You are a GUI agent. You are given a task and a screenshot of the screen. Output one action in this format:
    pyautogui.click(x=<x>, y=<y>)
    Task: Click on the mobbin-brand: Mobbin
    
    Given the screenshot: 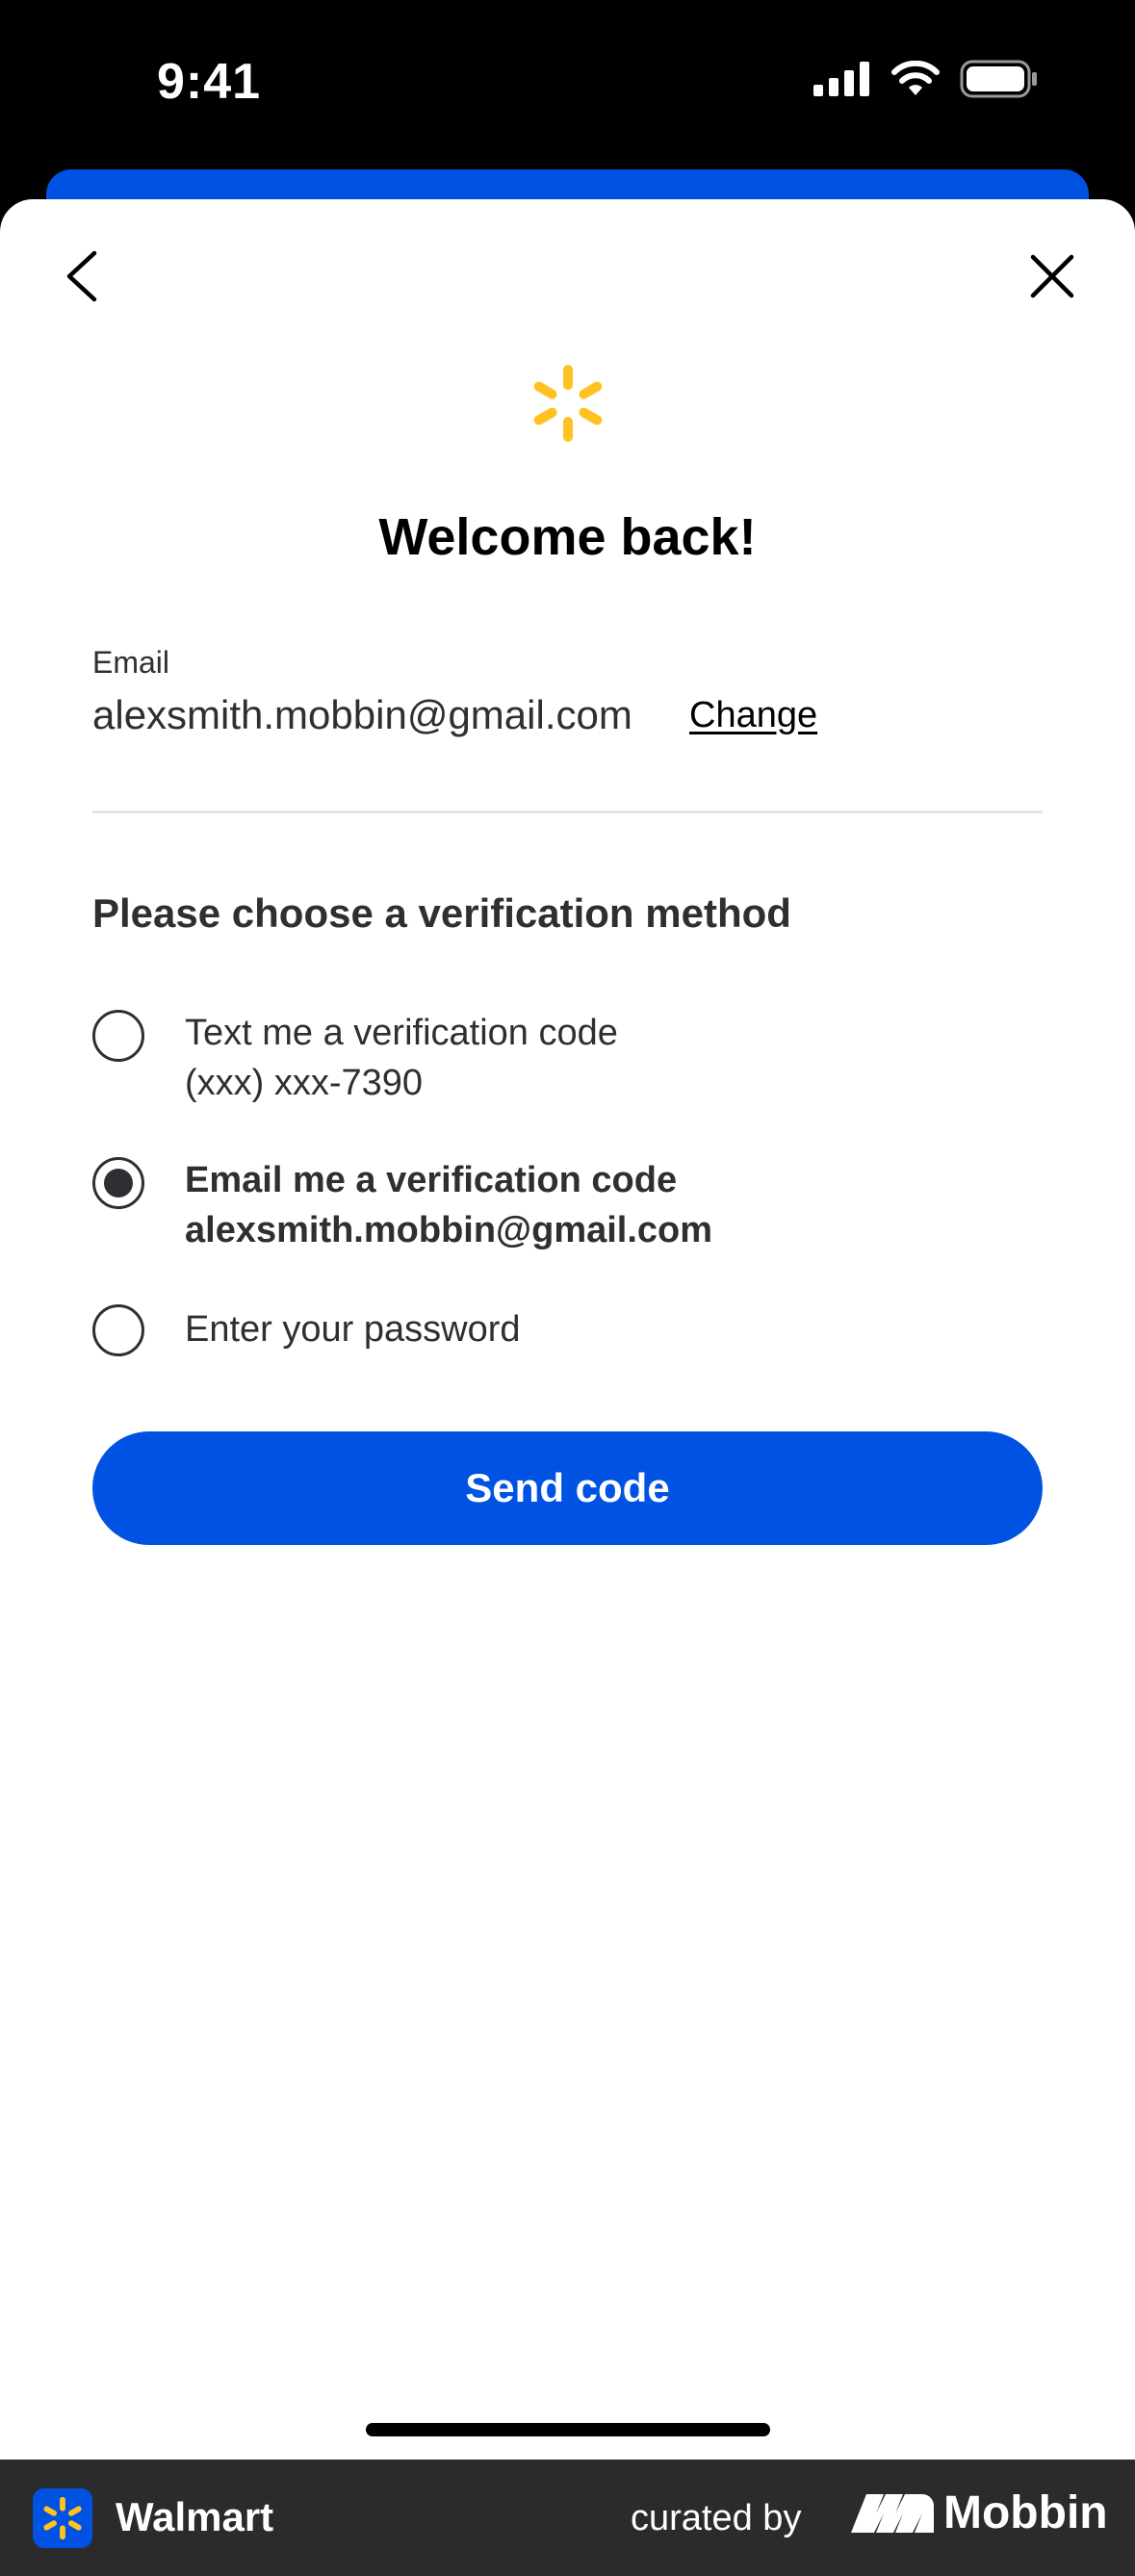 What is the action you would take?
    pyautogui.click(x=979, y=2512)
    